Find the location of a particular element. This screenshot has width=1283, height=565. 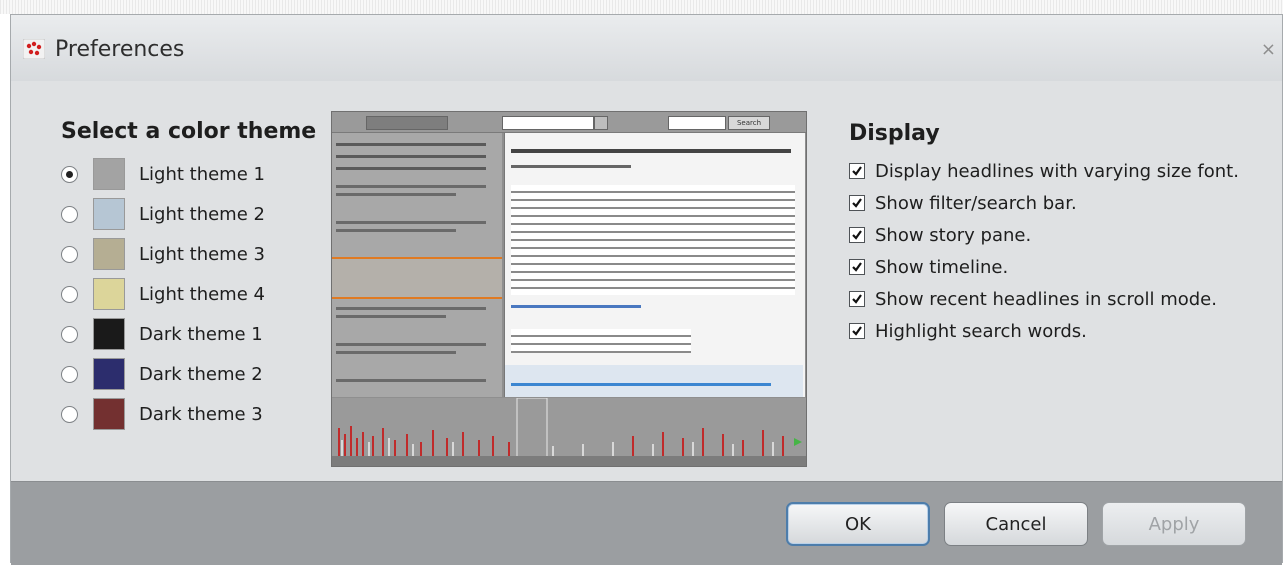

button-bar: OK Cancel Apply is located at coordinates (646, 523).